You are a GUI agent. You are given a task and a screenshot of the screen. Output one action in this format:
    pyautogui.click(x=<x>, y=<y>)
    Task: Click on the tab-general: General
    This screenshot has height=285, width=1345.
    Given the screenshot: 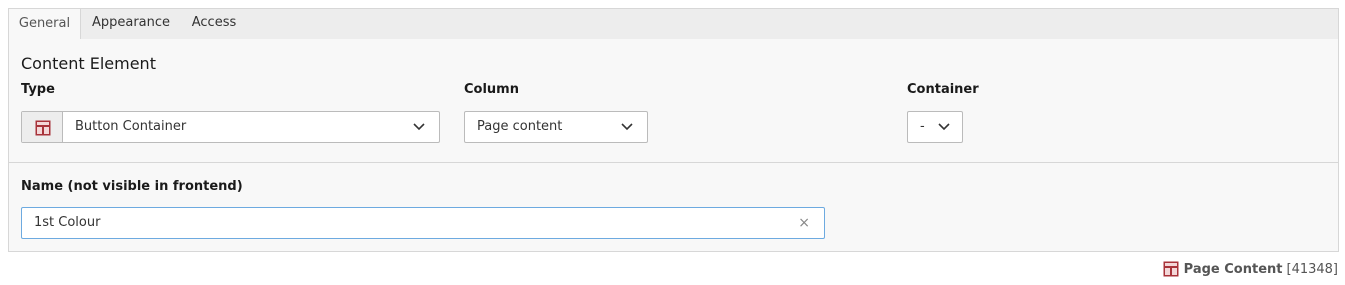 What is the action you would take?
    pyautogui.click(x=44, y=24)
    